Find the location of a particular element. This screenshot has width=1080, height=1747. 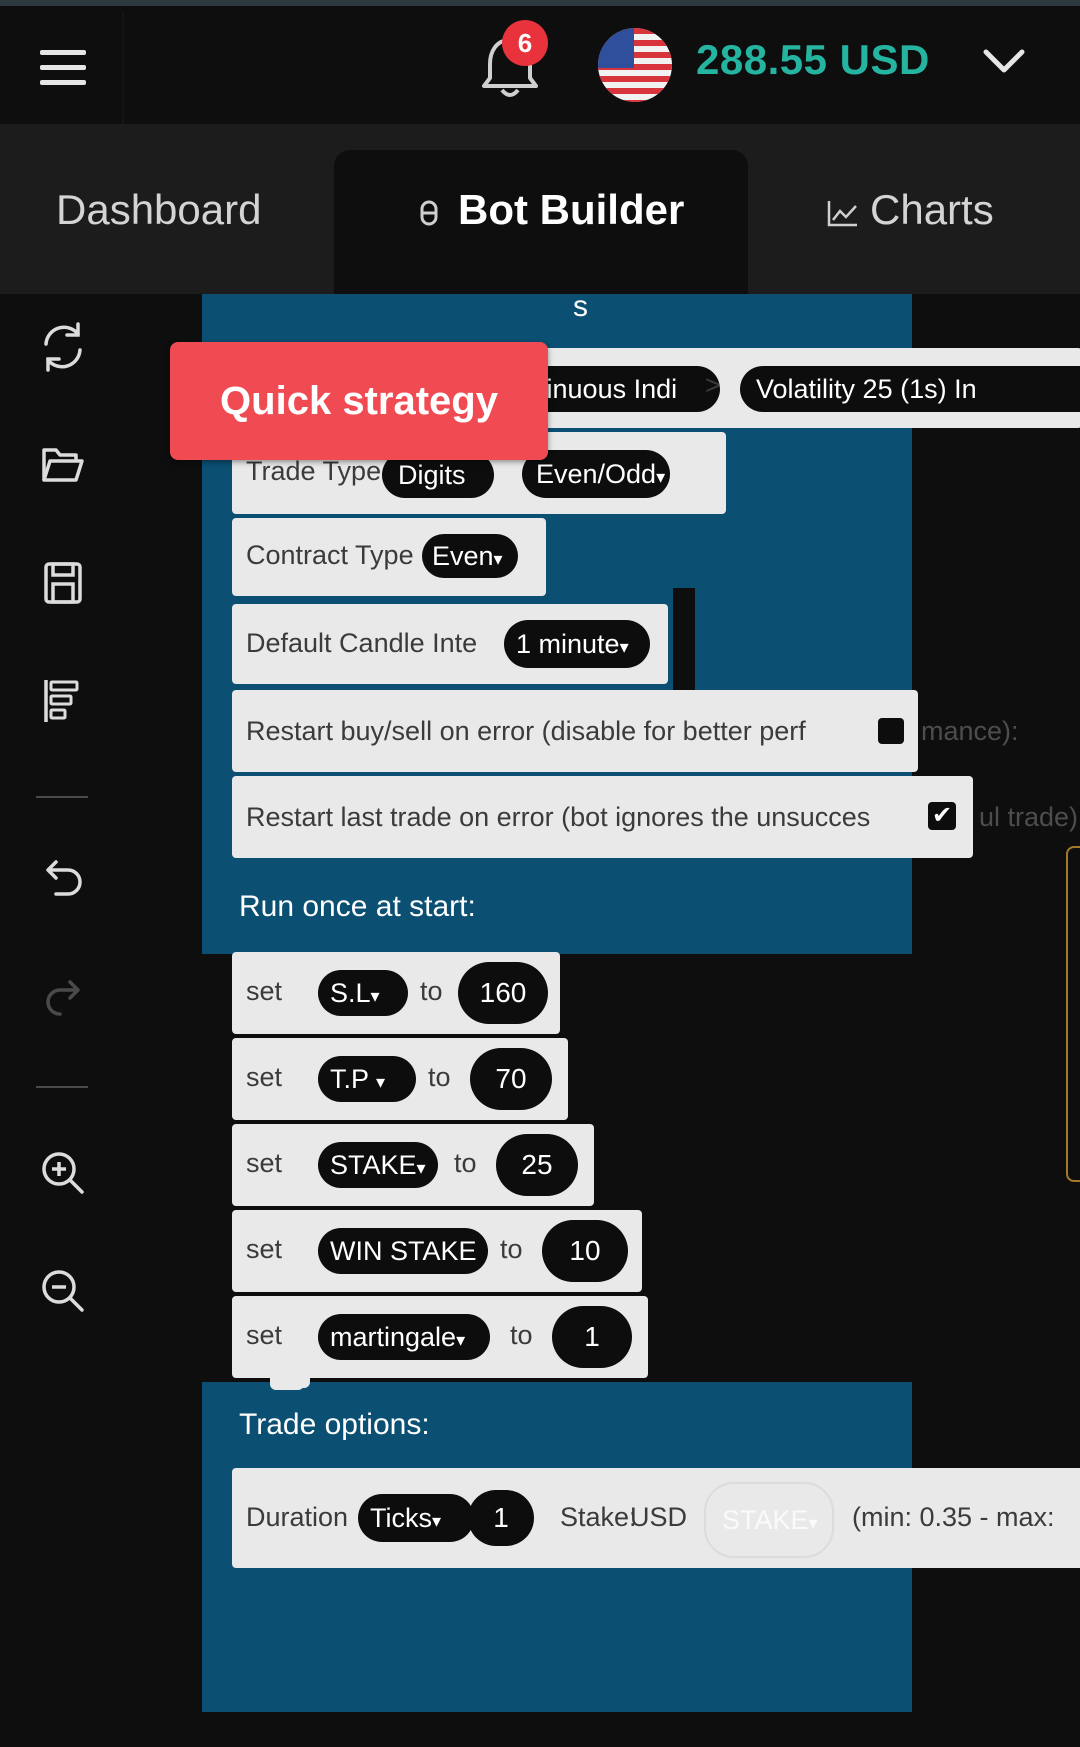

tab-bot-builder: Bot Builder is located at coordinates (551, 210).